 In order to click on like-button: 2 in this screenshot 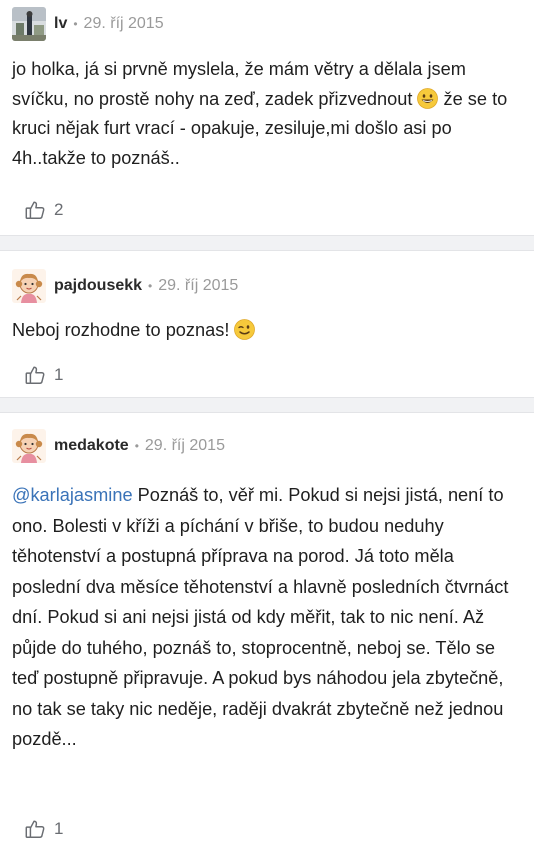, I will do `click(43, 210)`.